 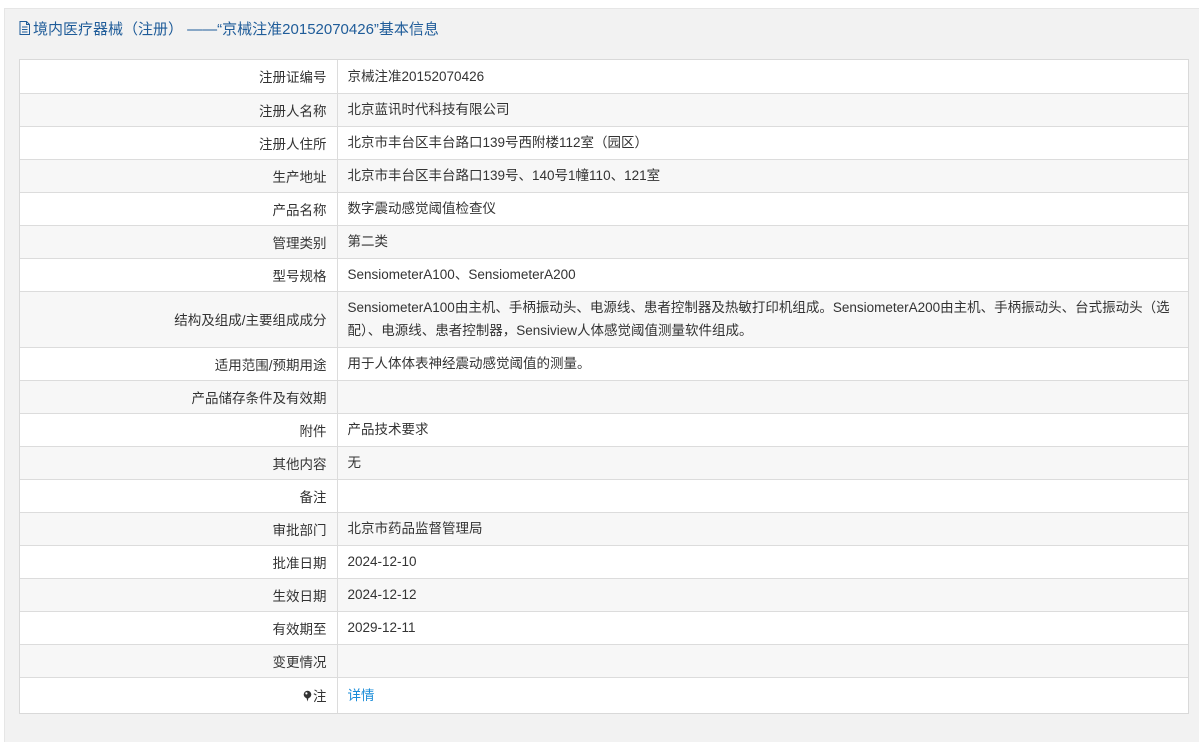 I want to click on table-row: 产品储存条件及有效期, so click(x=604, y=397).